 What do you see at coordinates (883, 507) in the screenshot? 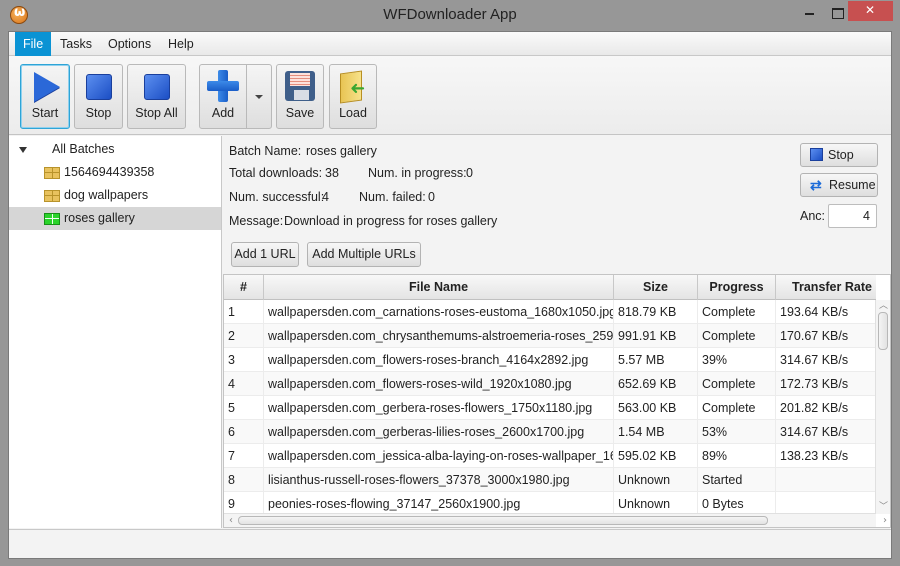
I see `scroll-down-icon: ﹀` at bounding box center [883, 507].